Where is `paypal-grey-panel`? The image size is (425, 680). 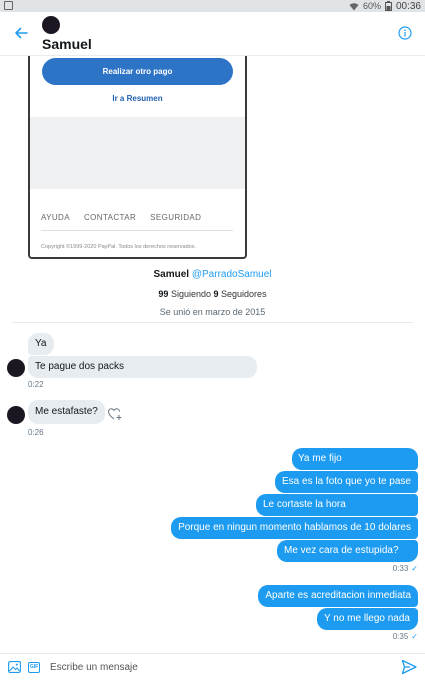 paypal-grey-panel is located at coordinates (137, 153).